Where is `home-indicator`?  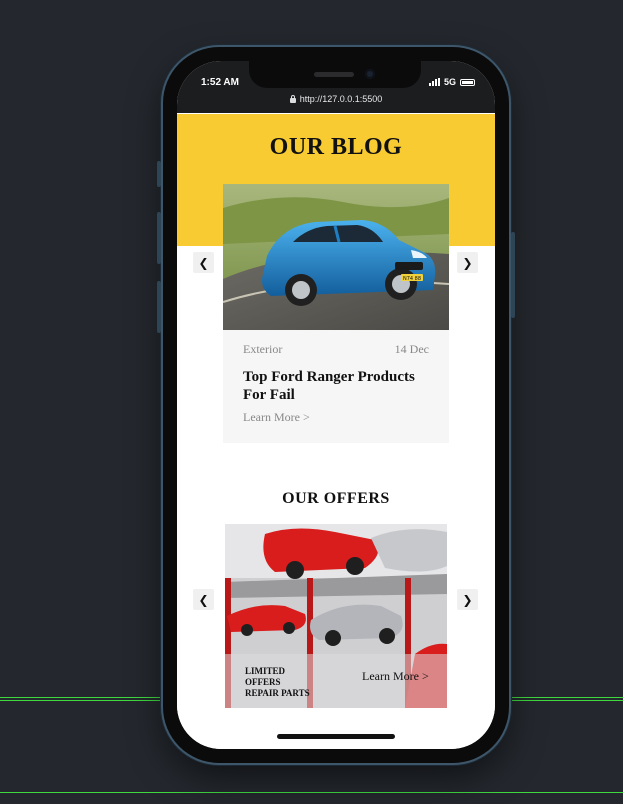 home-indicator is located at coordinates (336, 736).